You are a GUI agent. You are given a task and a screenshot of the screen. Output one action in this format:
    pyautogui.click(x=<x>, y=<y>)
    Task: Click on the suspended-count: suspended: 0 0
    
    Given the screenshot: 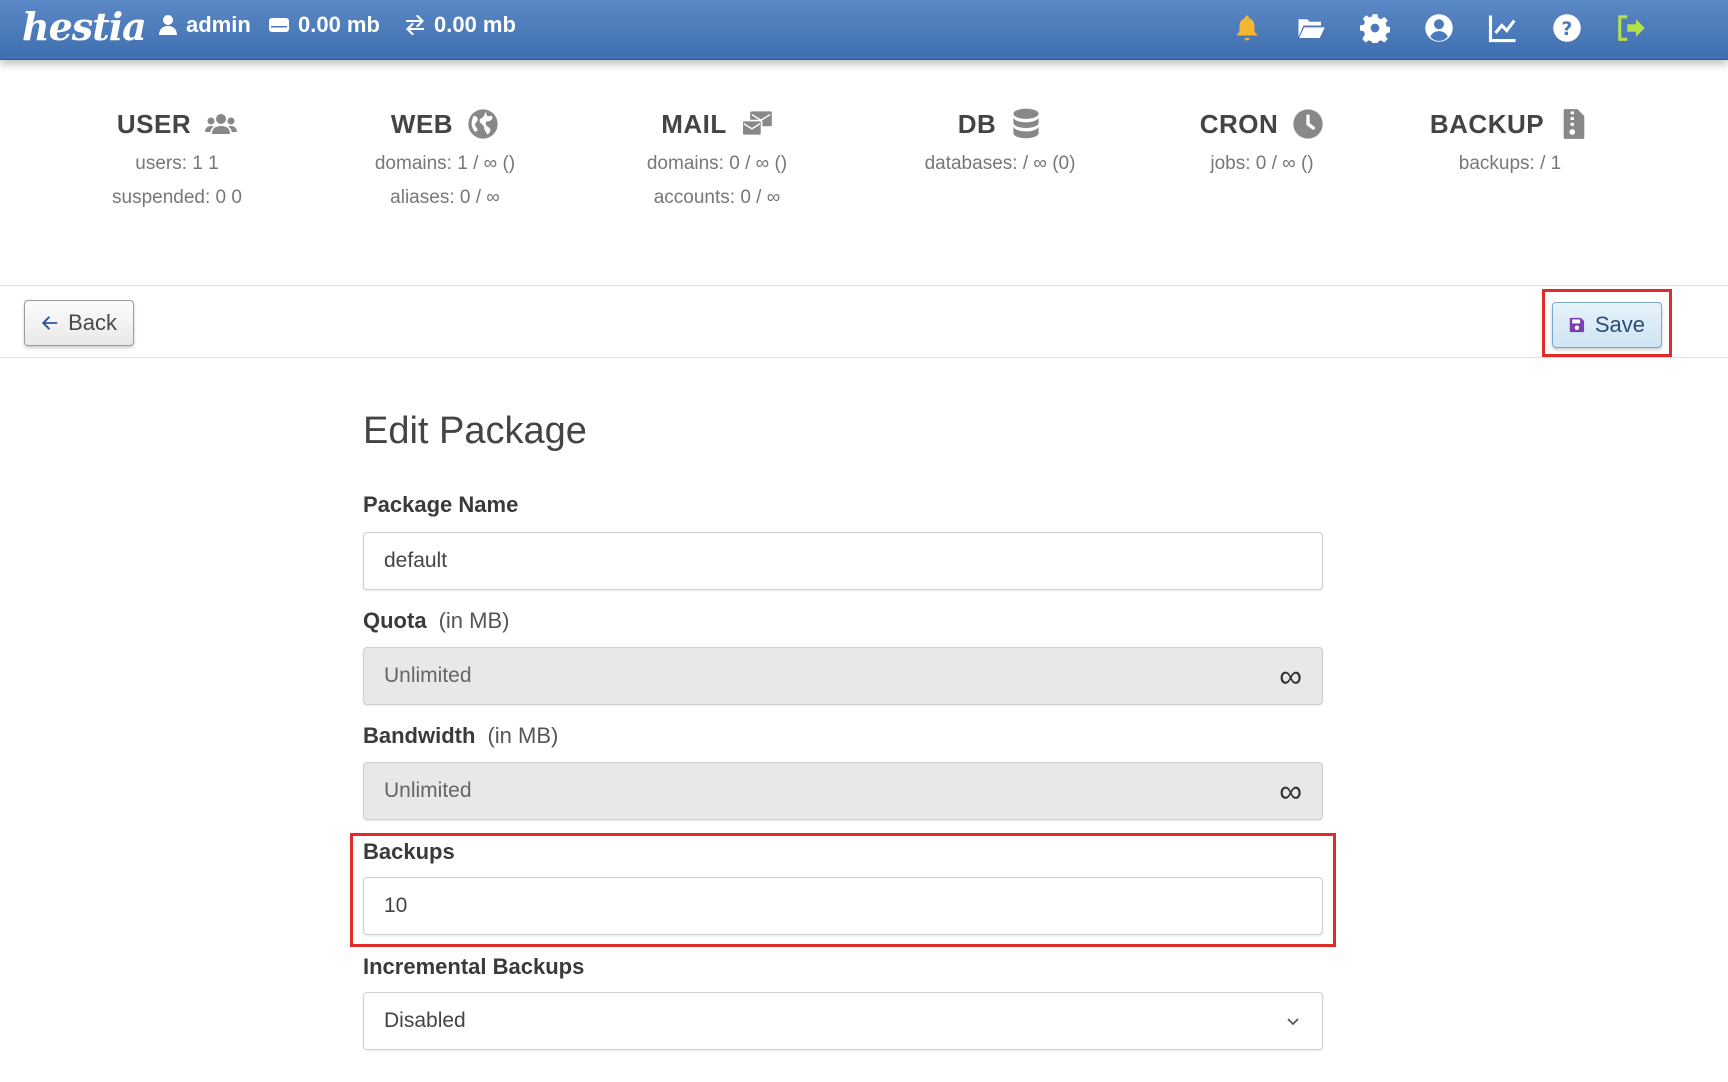 What is the action you would take?
    pyautogui.click(x=177, y=197)
    